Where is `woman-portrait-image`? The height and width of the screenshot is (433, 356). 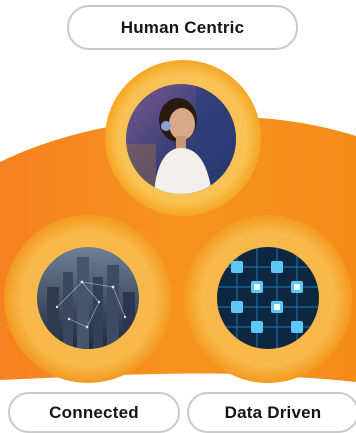
woman-portrait-image is located at coordinates (181, 139).